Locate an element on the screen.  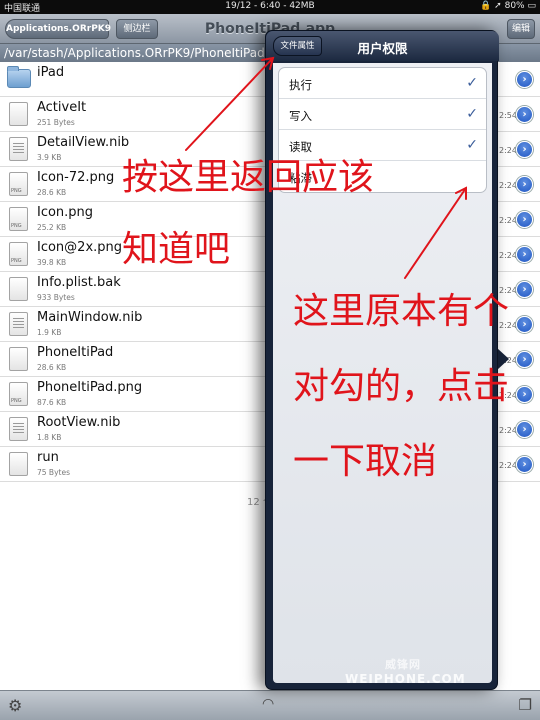
popover-title: 用户权限 is located at coordinates (382, 48).